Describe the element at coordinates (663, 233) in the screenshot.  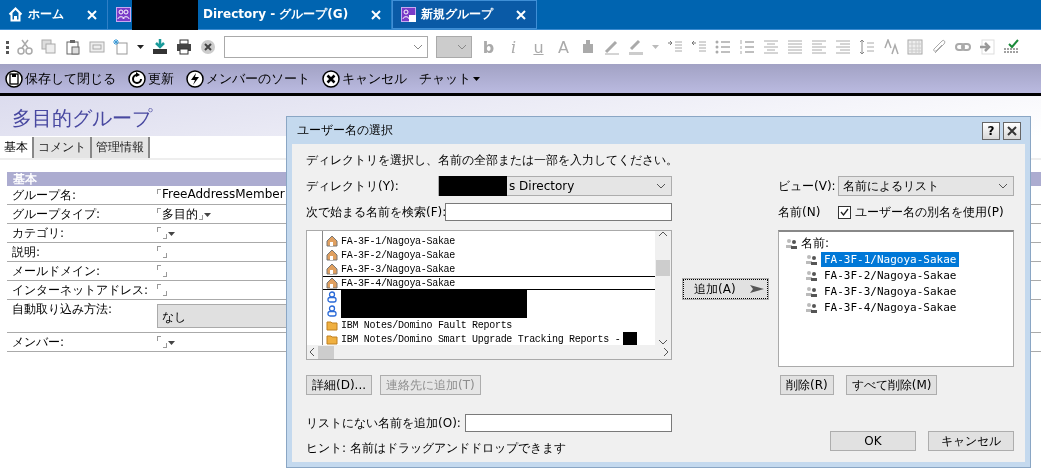
I see `scroll-up-icon` at that location.